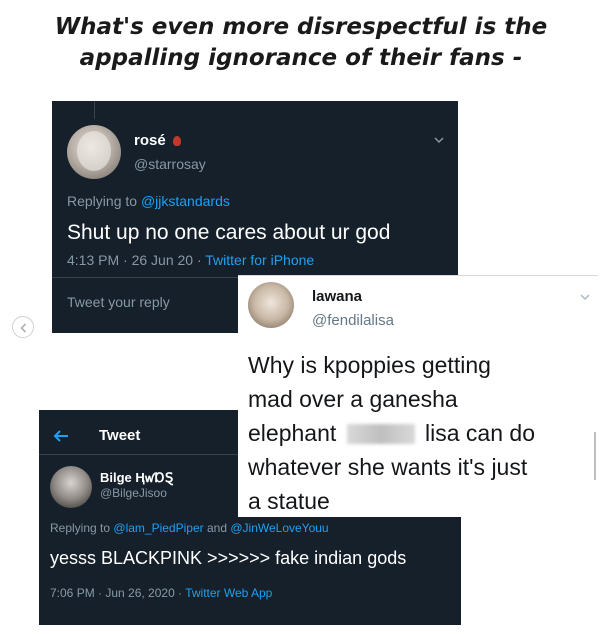 This screenshot has width=602, height=634. I want to click on source-link: Twitter for iPhone, so click(259, 260).